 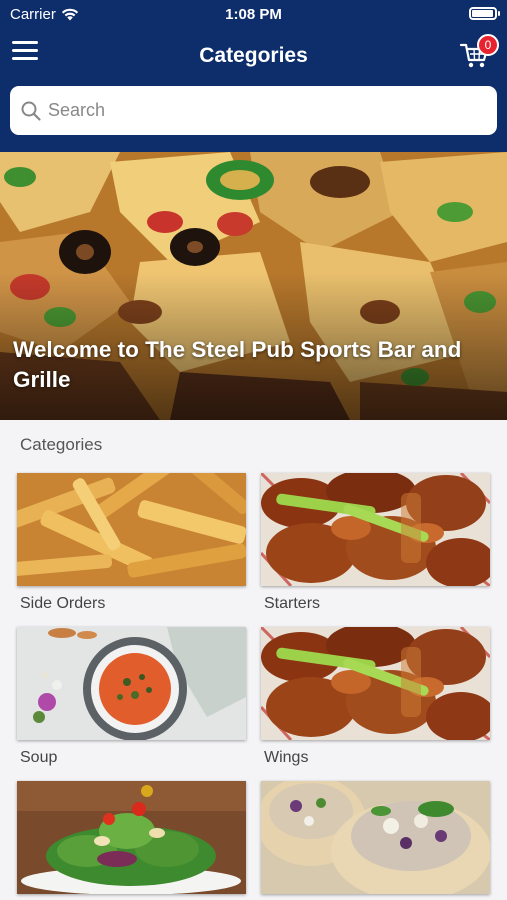 What do you see at coordinates (61, 444) in the screenshot?
I see `section-heading: Categories` at bounding box center [61, 444].